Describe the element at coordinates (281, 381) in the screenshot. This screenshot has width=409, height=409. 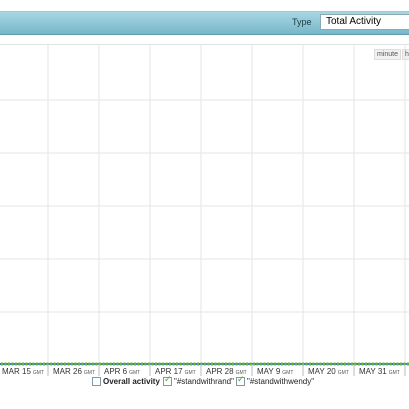
I see `legend-label-standwithwendy: "#standwithwendy"` at that location.